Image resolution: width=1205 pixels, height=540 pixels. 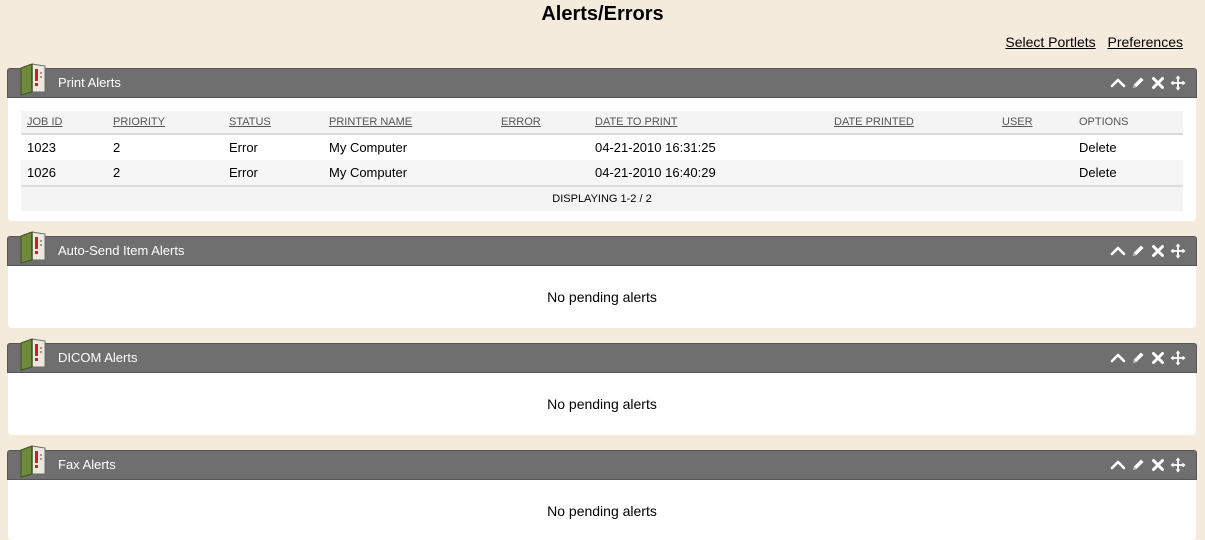 I want to click on table-footer-row: DISPLAYING 1-2 / 2, so click(x=602, y=198).